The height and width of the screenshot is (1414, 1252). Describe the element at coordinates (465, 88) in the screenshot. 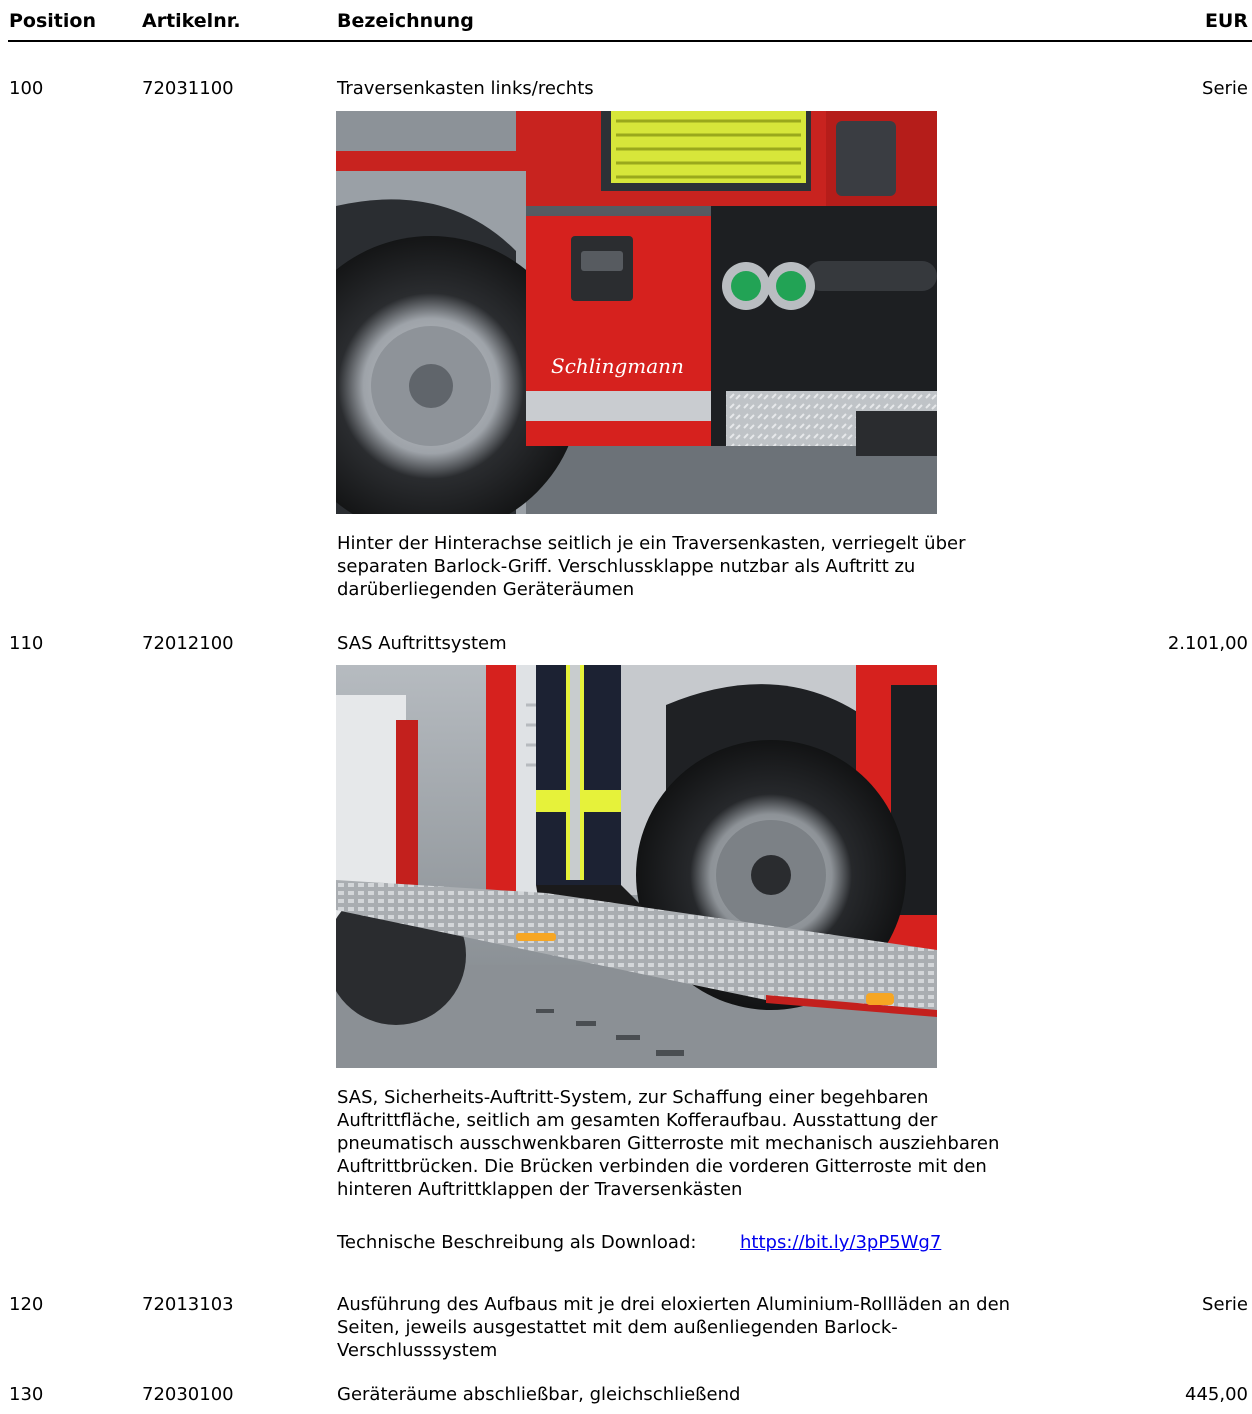

I see `row-title: Traversenkasten links/rechts` at that location.